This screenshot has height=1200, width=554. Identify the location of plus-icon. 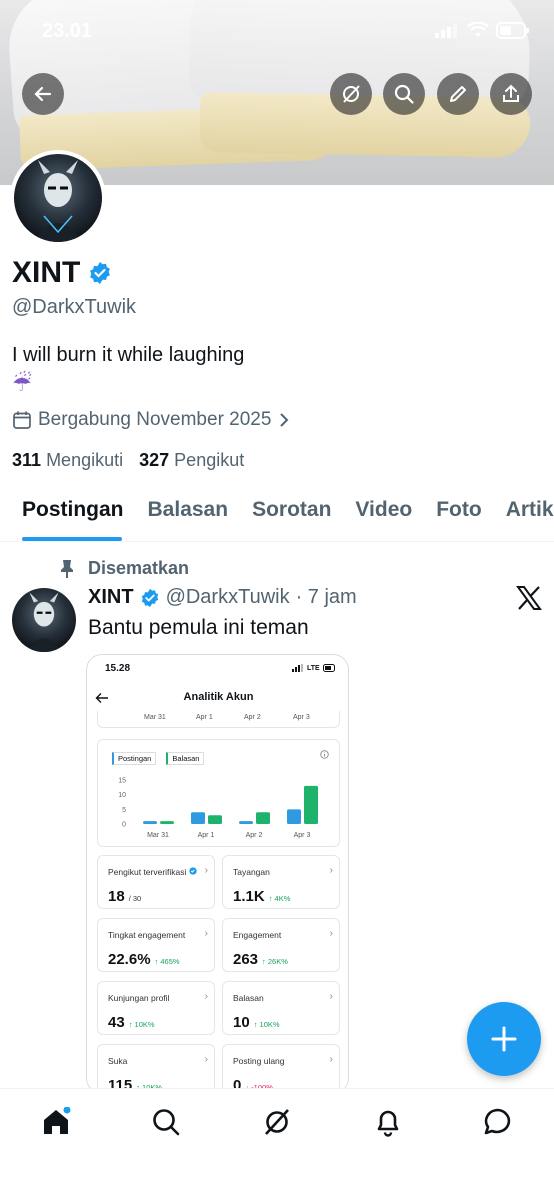
(504, 1039).